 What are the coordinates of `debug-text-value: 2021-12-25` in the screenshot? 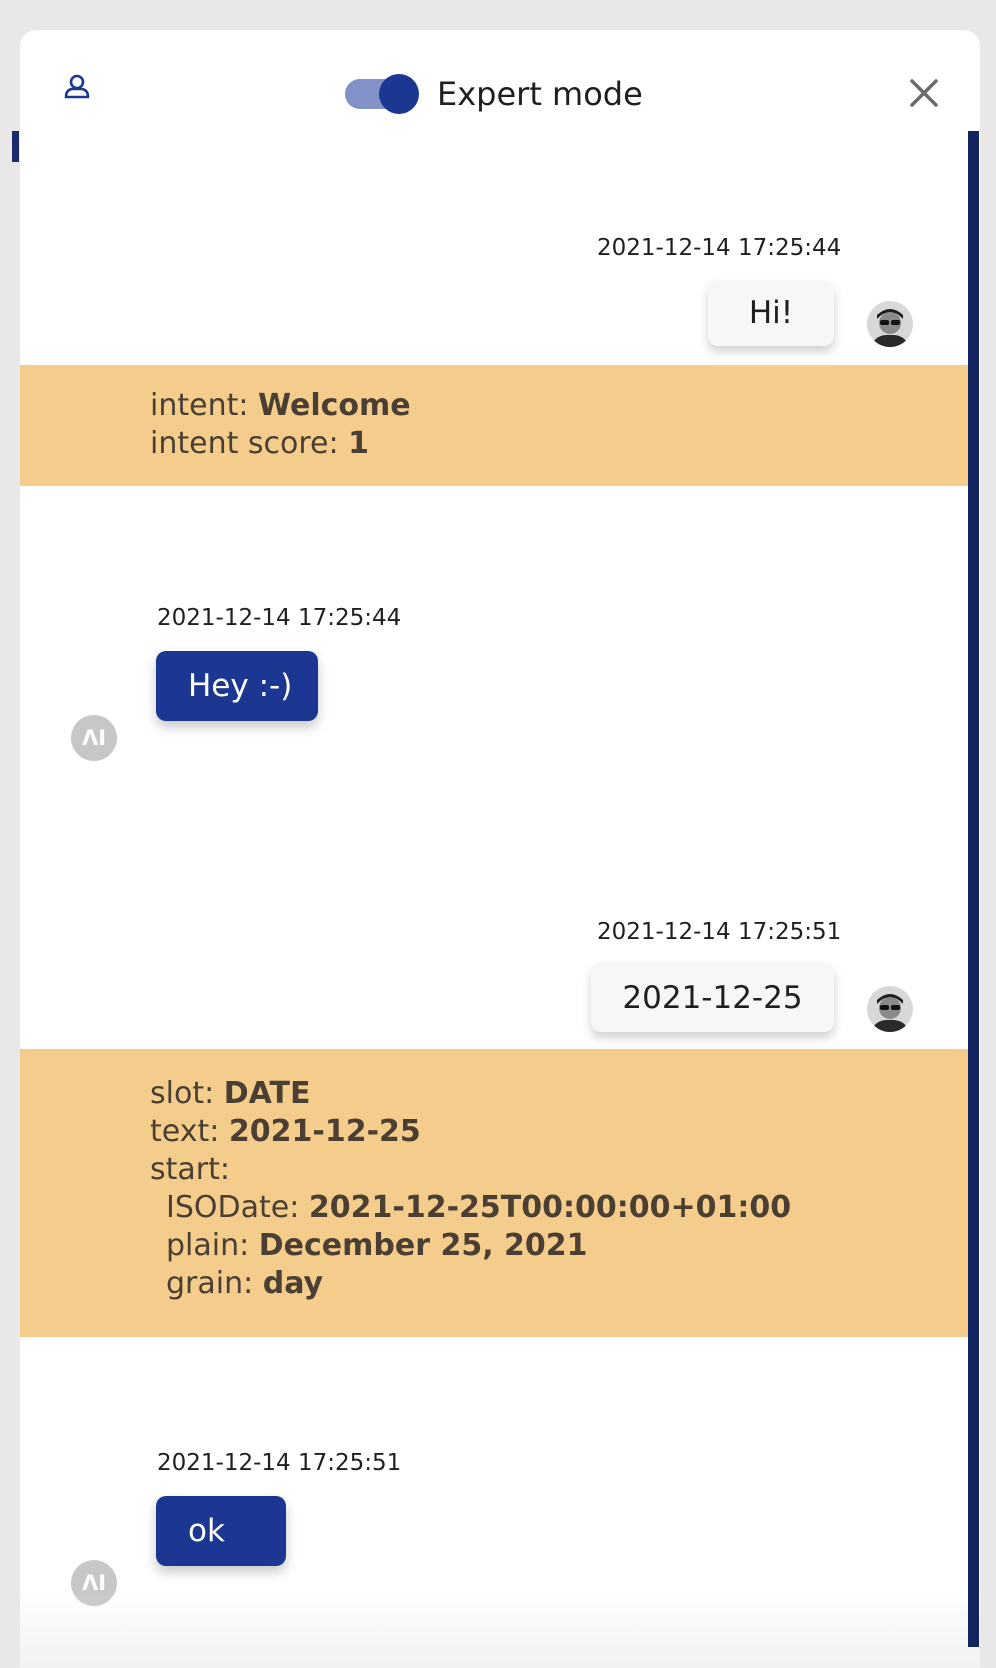 It's located at (324, 1131).